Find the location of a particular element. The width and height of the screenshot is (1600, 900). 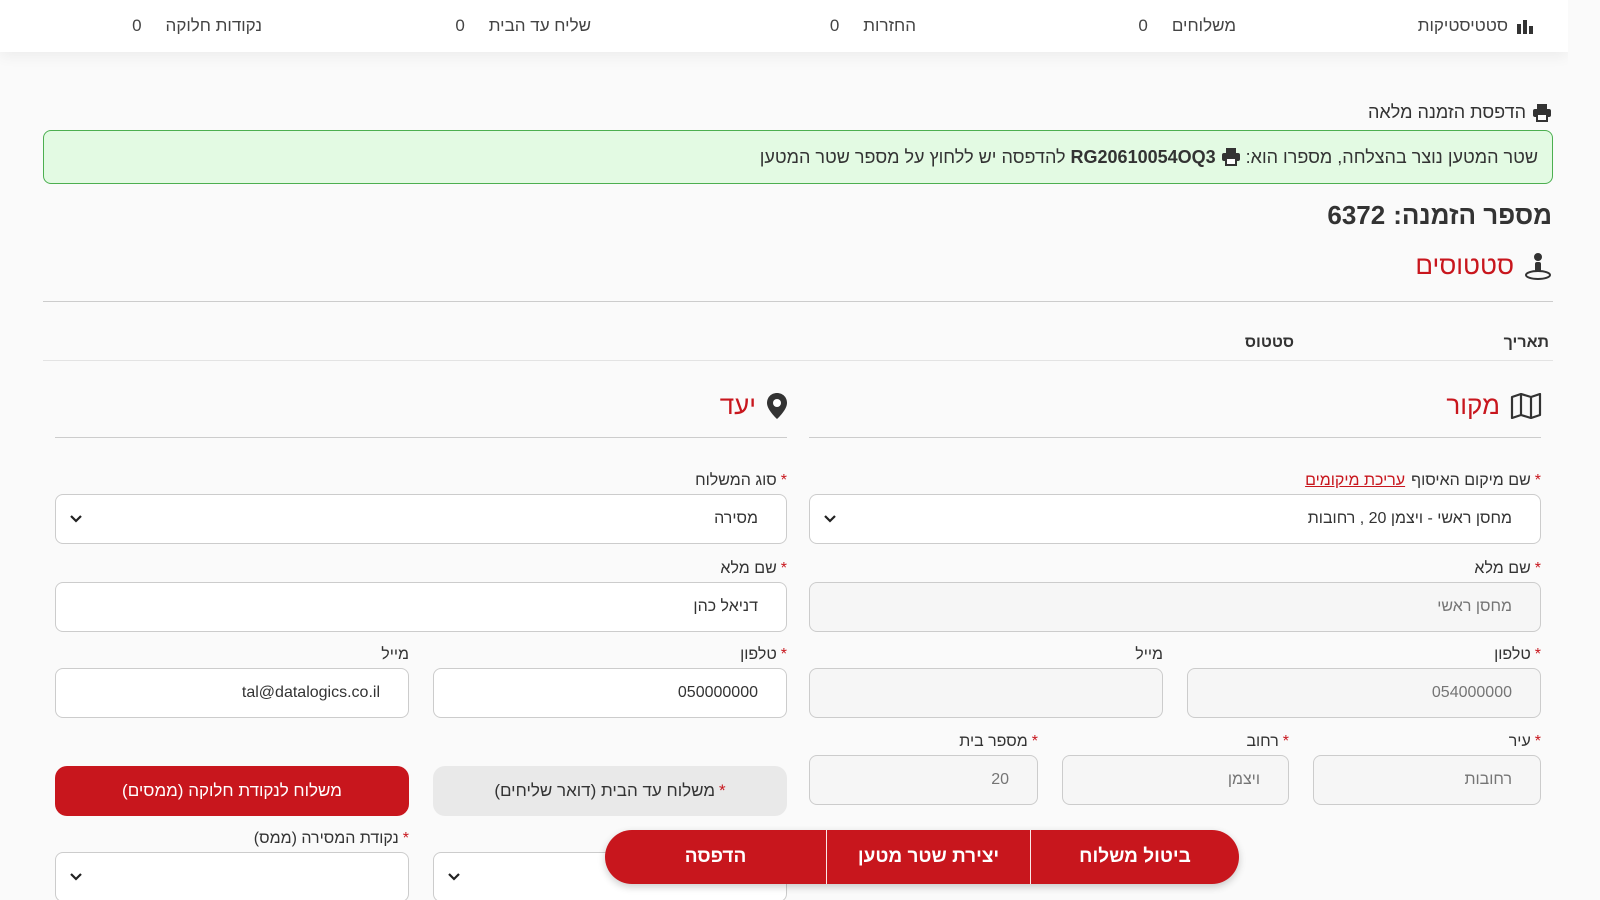

stat-shipments-count: 0 is located at coordinates (1143, 25).